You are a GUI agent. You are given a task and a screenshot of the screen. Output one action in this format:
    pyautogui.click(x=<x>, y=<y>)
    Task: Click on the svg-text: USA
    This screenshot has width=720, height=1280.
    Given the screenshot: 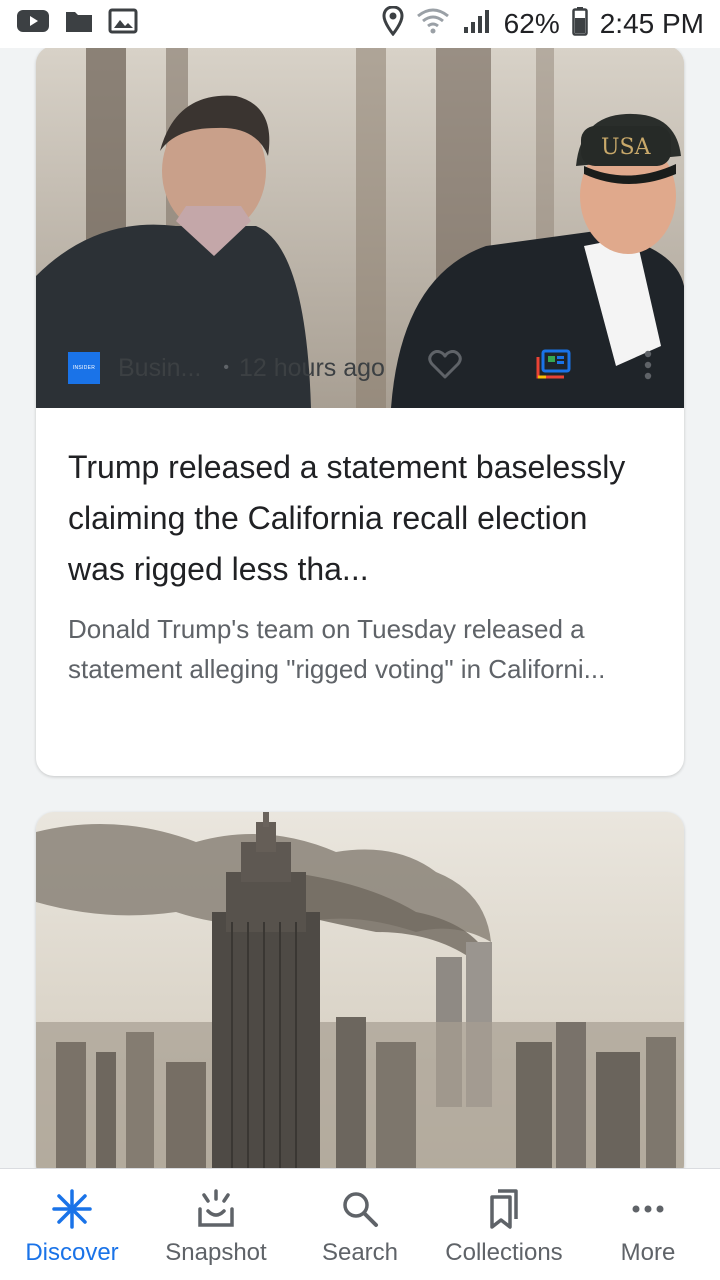 What is the action you would take?
    pyautogui.click(x=626, y=147)
    